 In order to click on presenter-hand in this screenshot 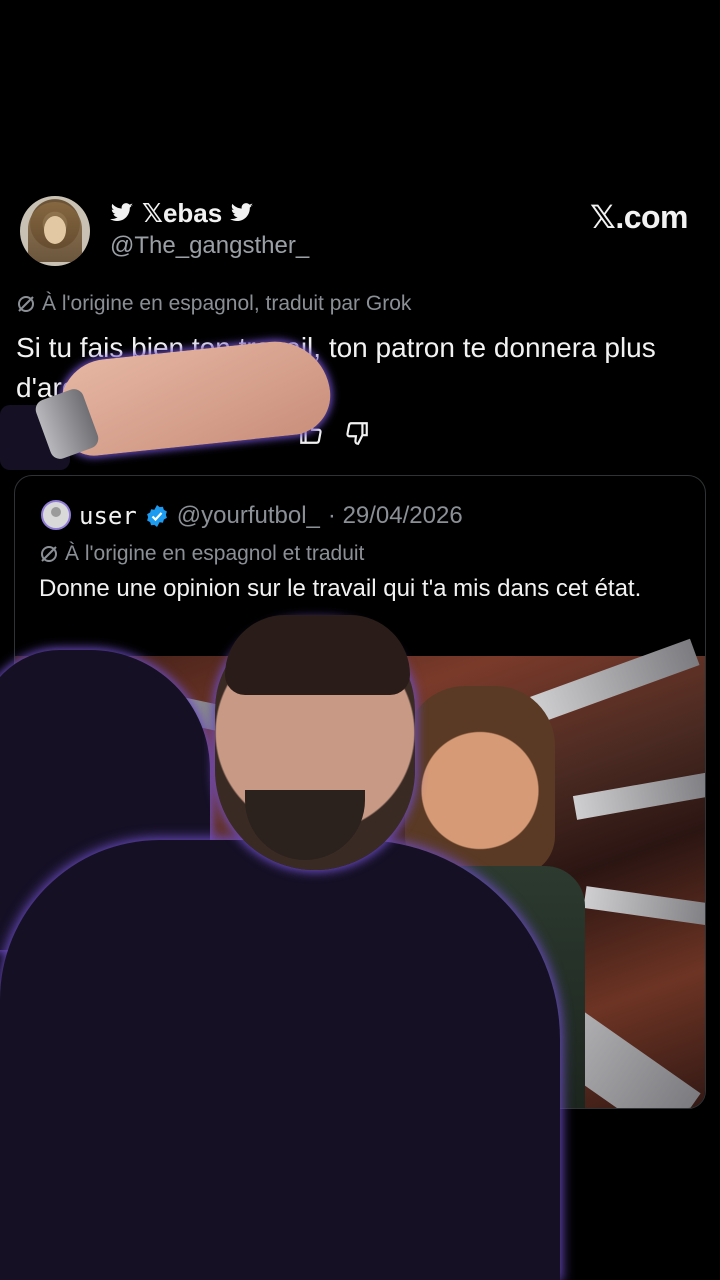, I will do `click(170, 403)`.